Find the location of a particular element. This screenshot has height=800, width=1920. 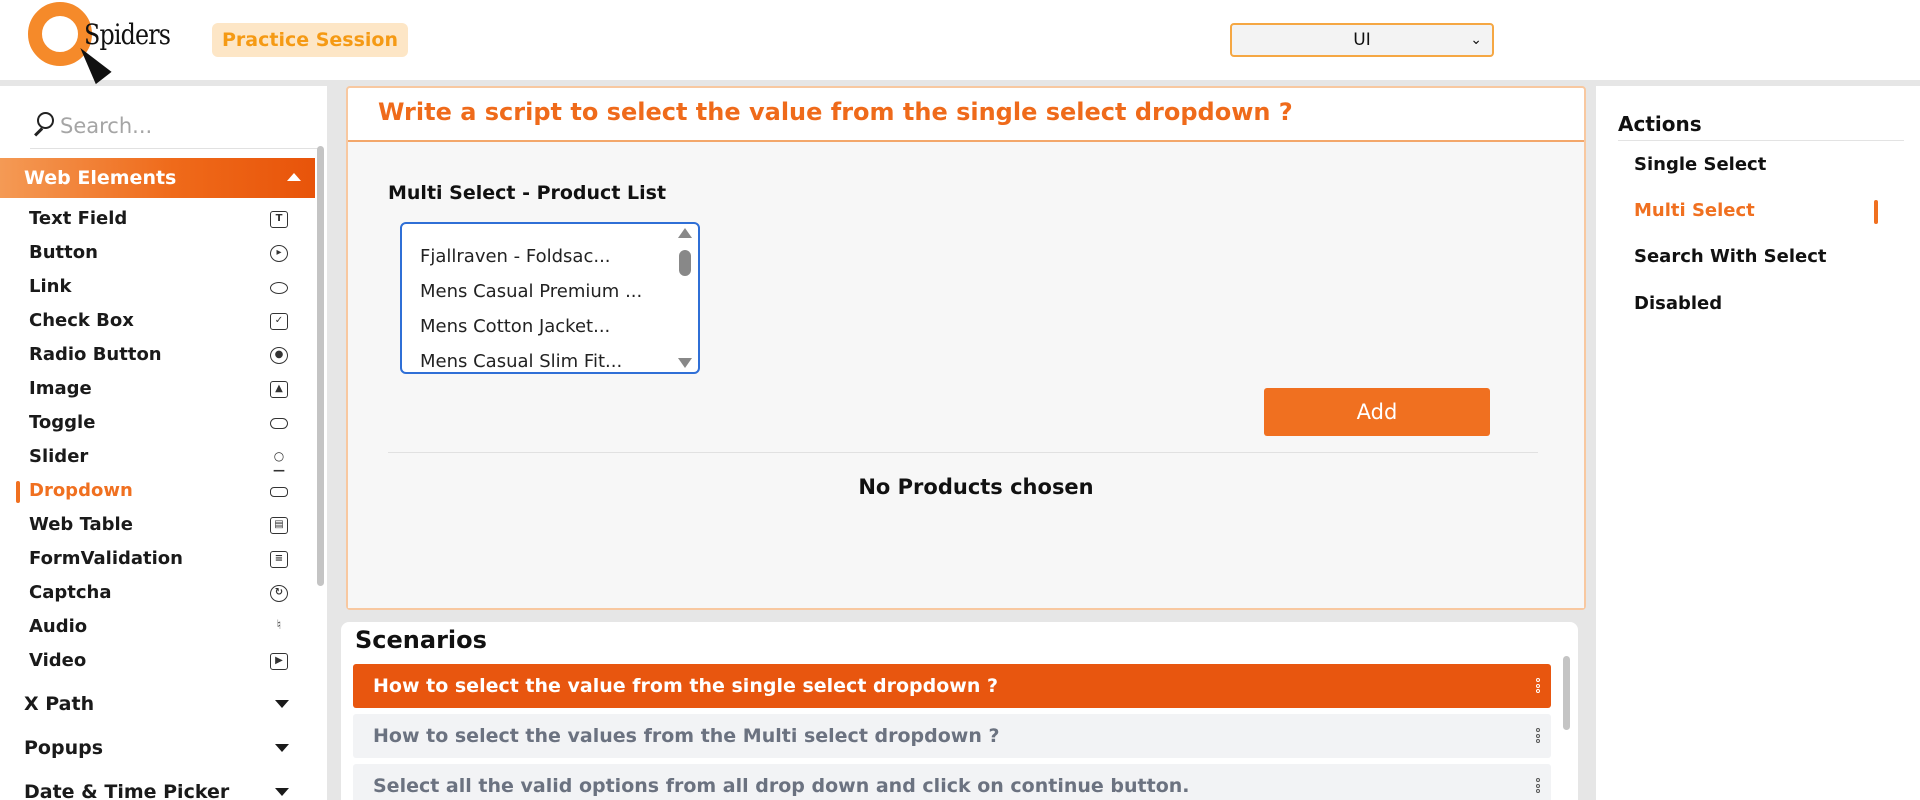

sidebar-item-text-field: Text Field T is located at coordinates (157, 219).